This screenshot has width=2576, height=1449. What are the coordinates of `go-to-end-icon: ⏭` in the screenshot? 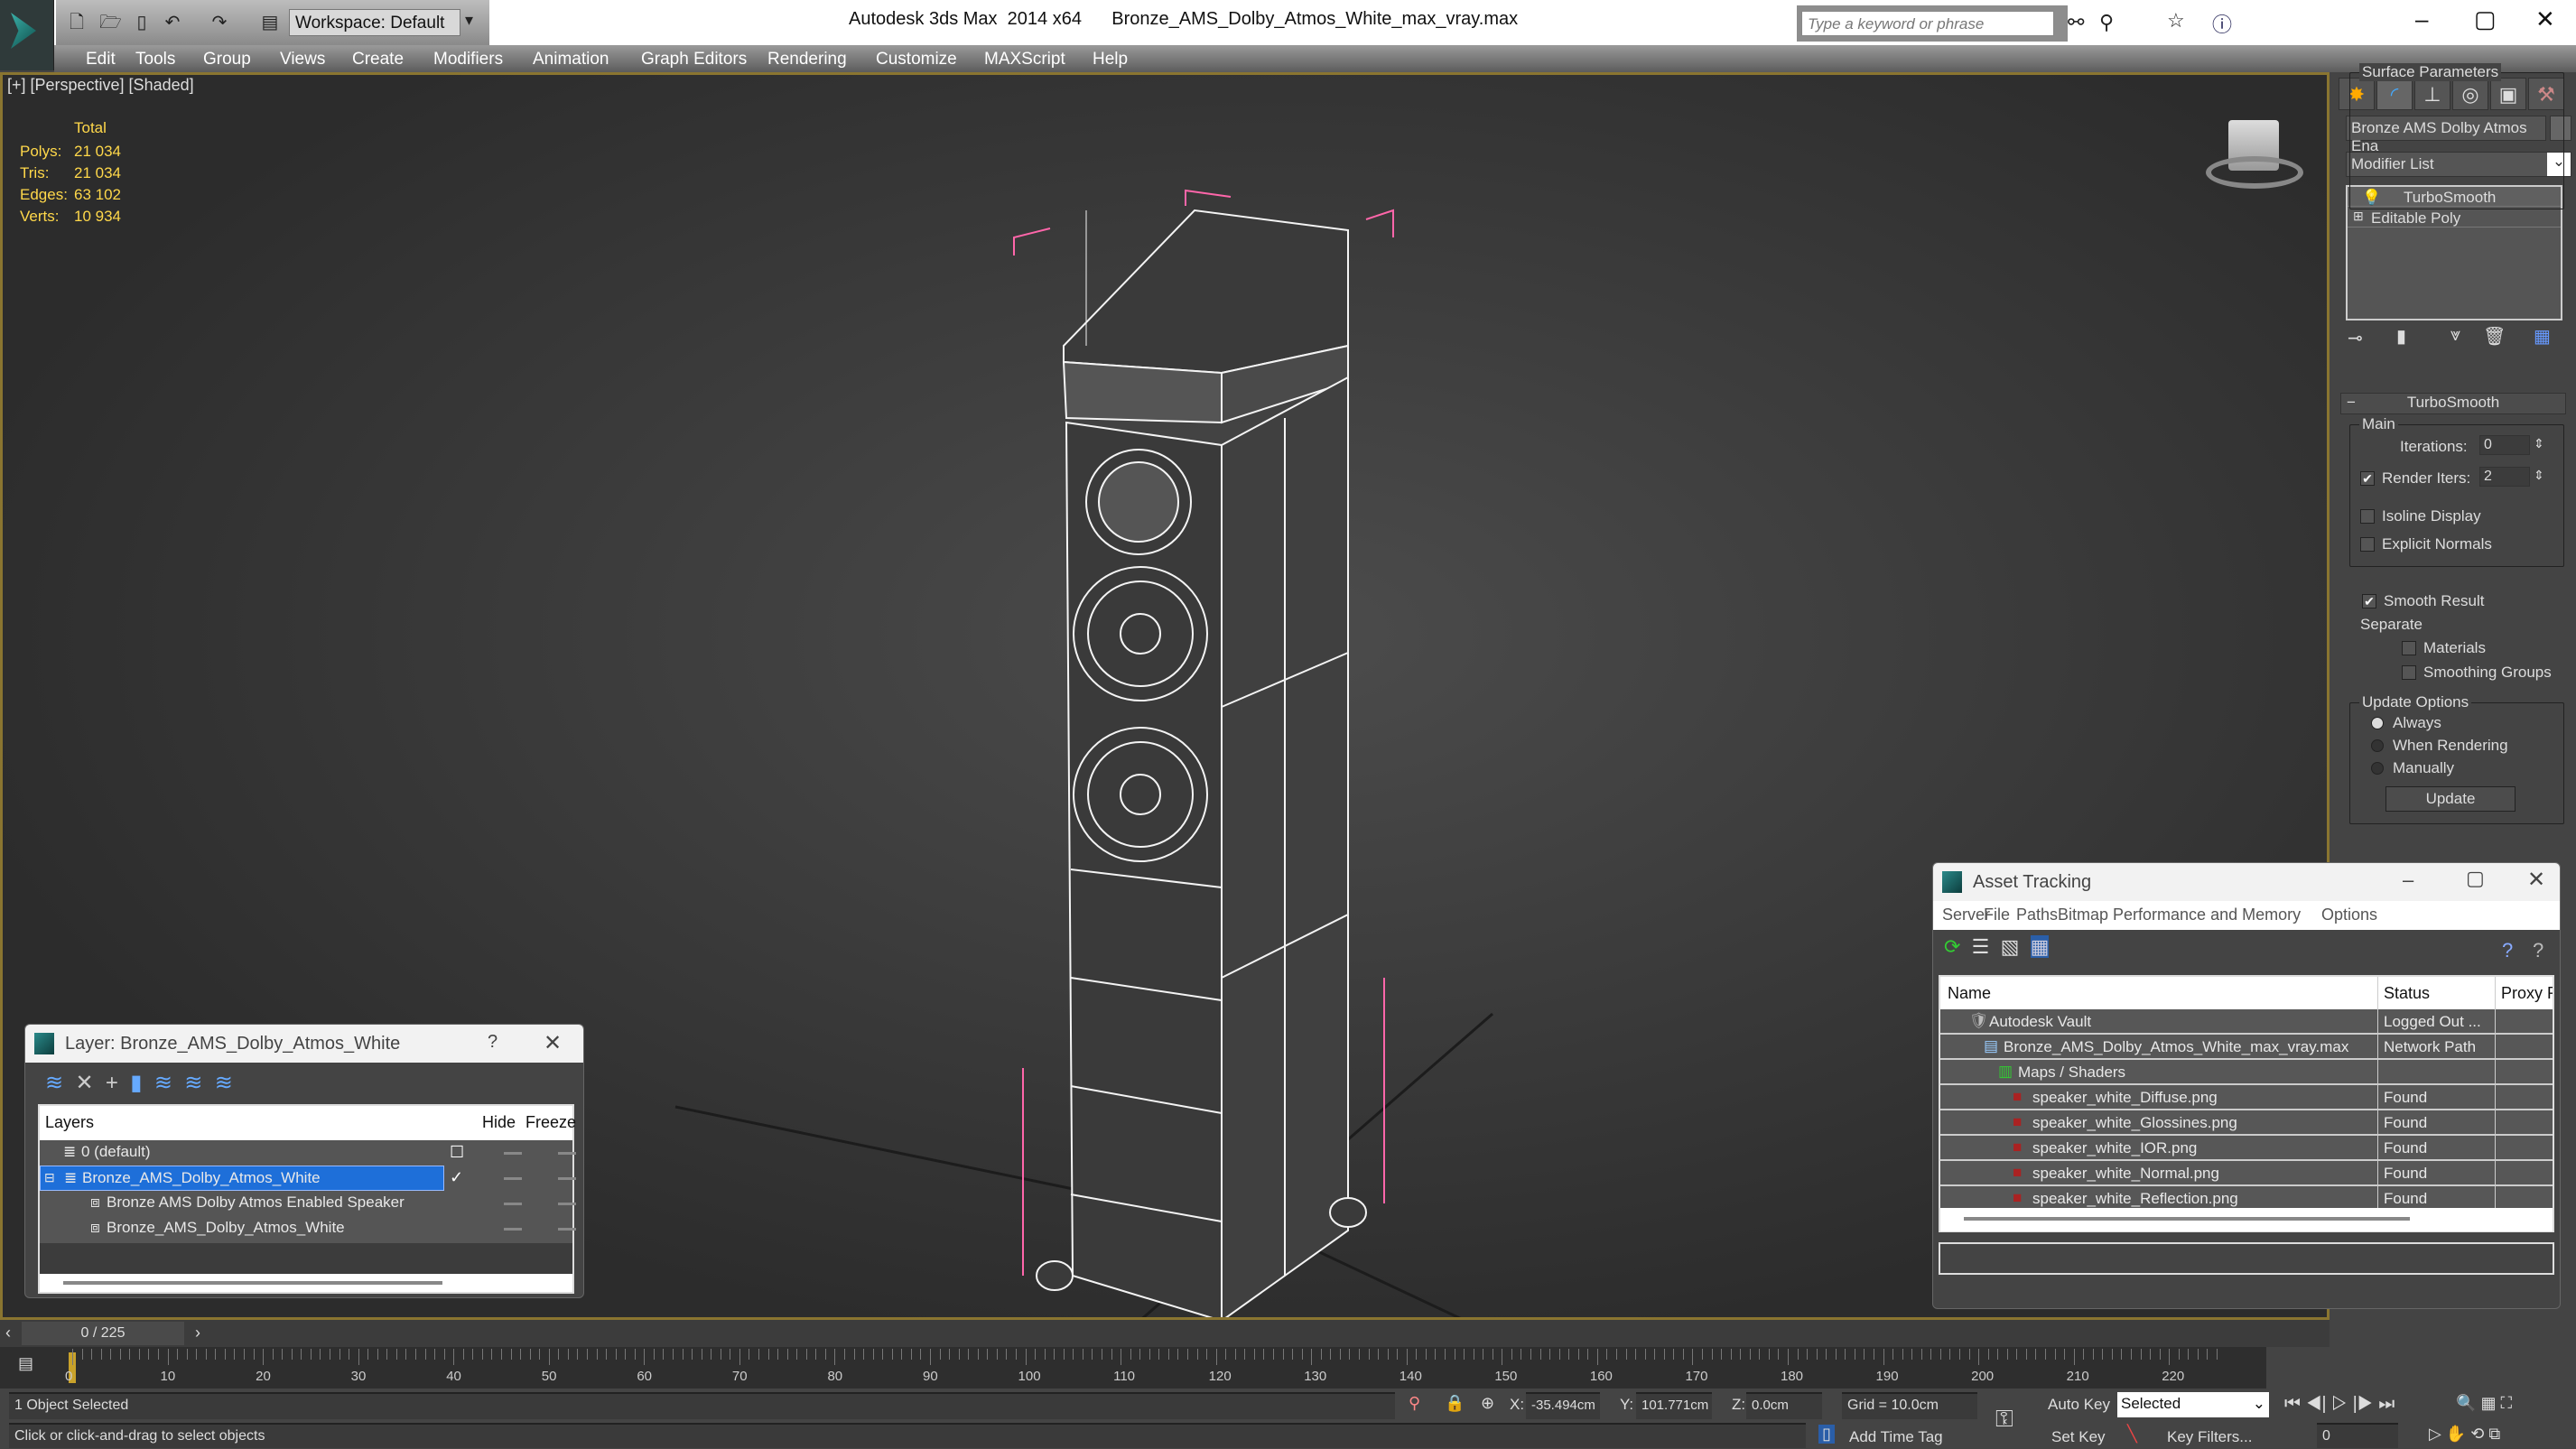 It's located at (2386, 1404).